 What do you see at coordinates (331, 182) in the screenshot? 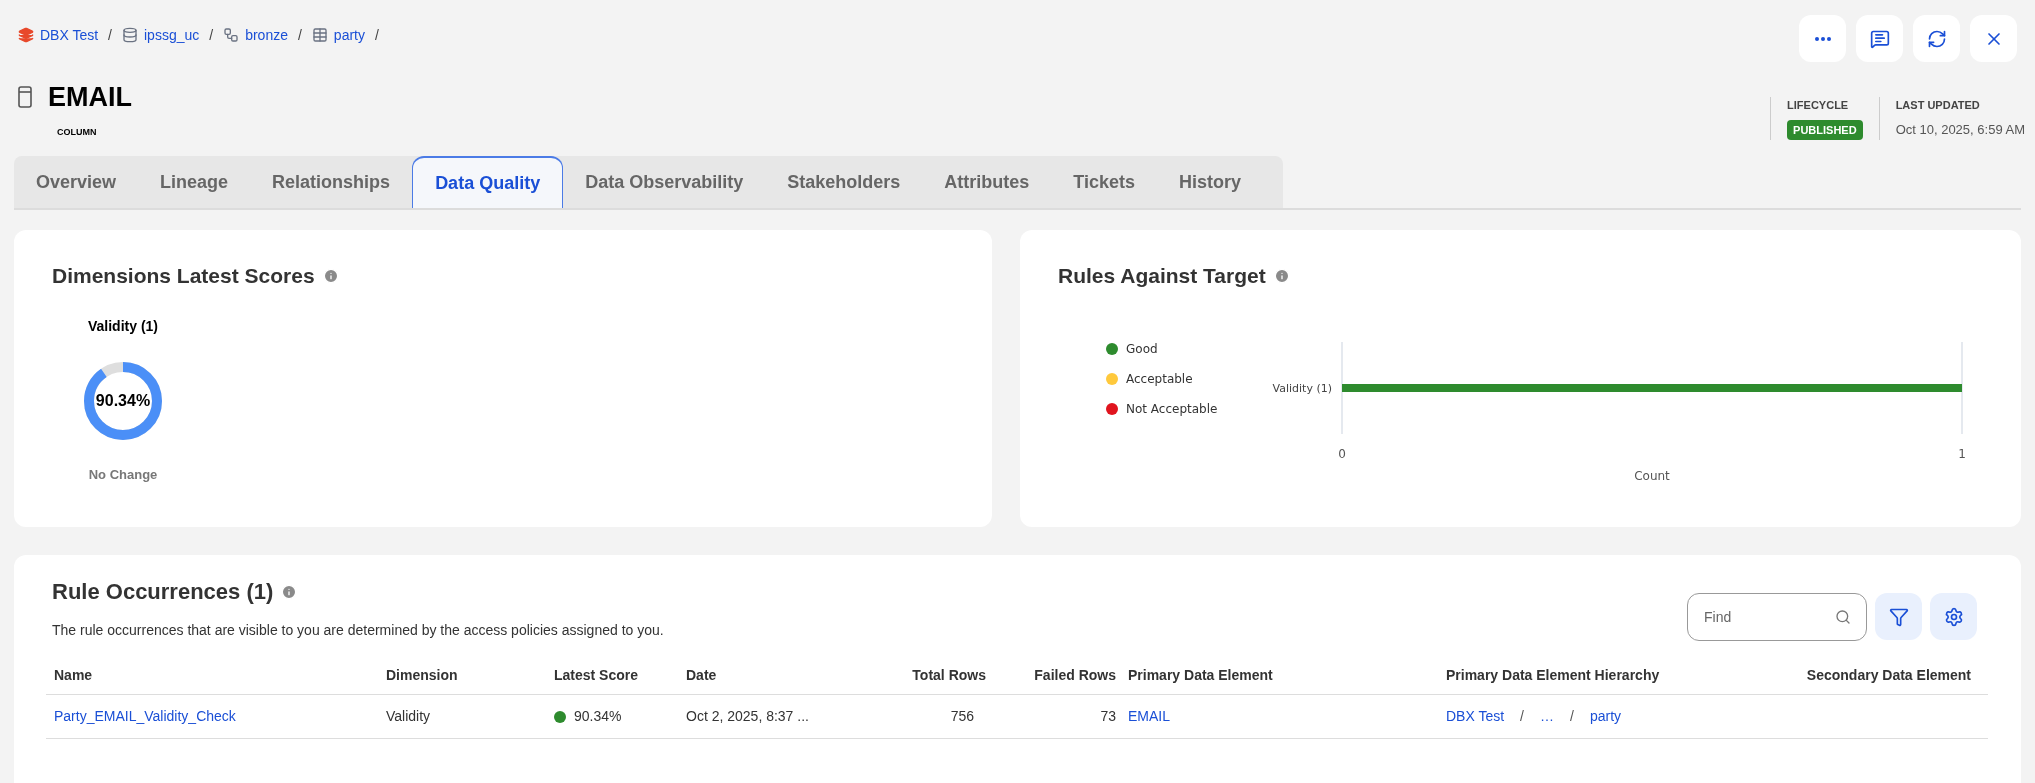
I see `tab: Relationships` at bounding box center [331, 182].